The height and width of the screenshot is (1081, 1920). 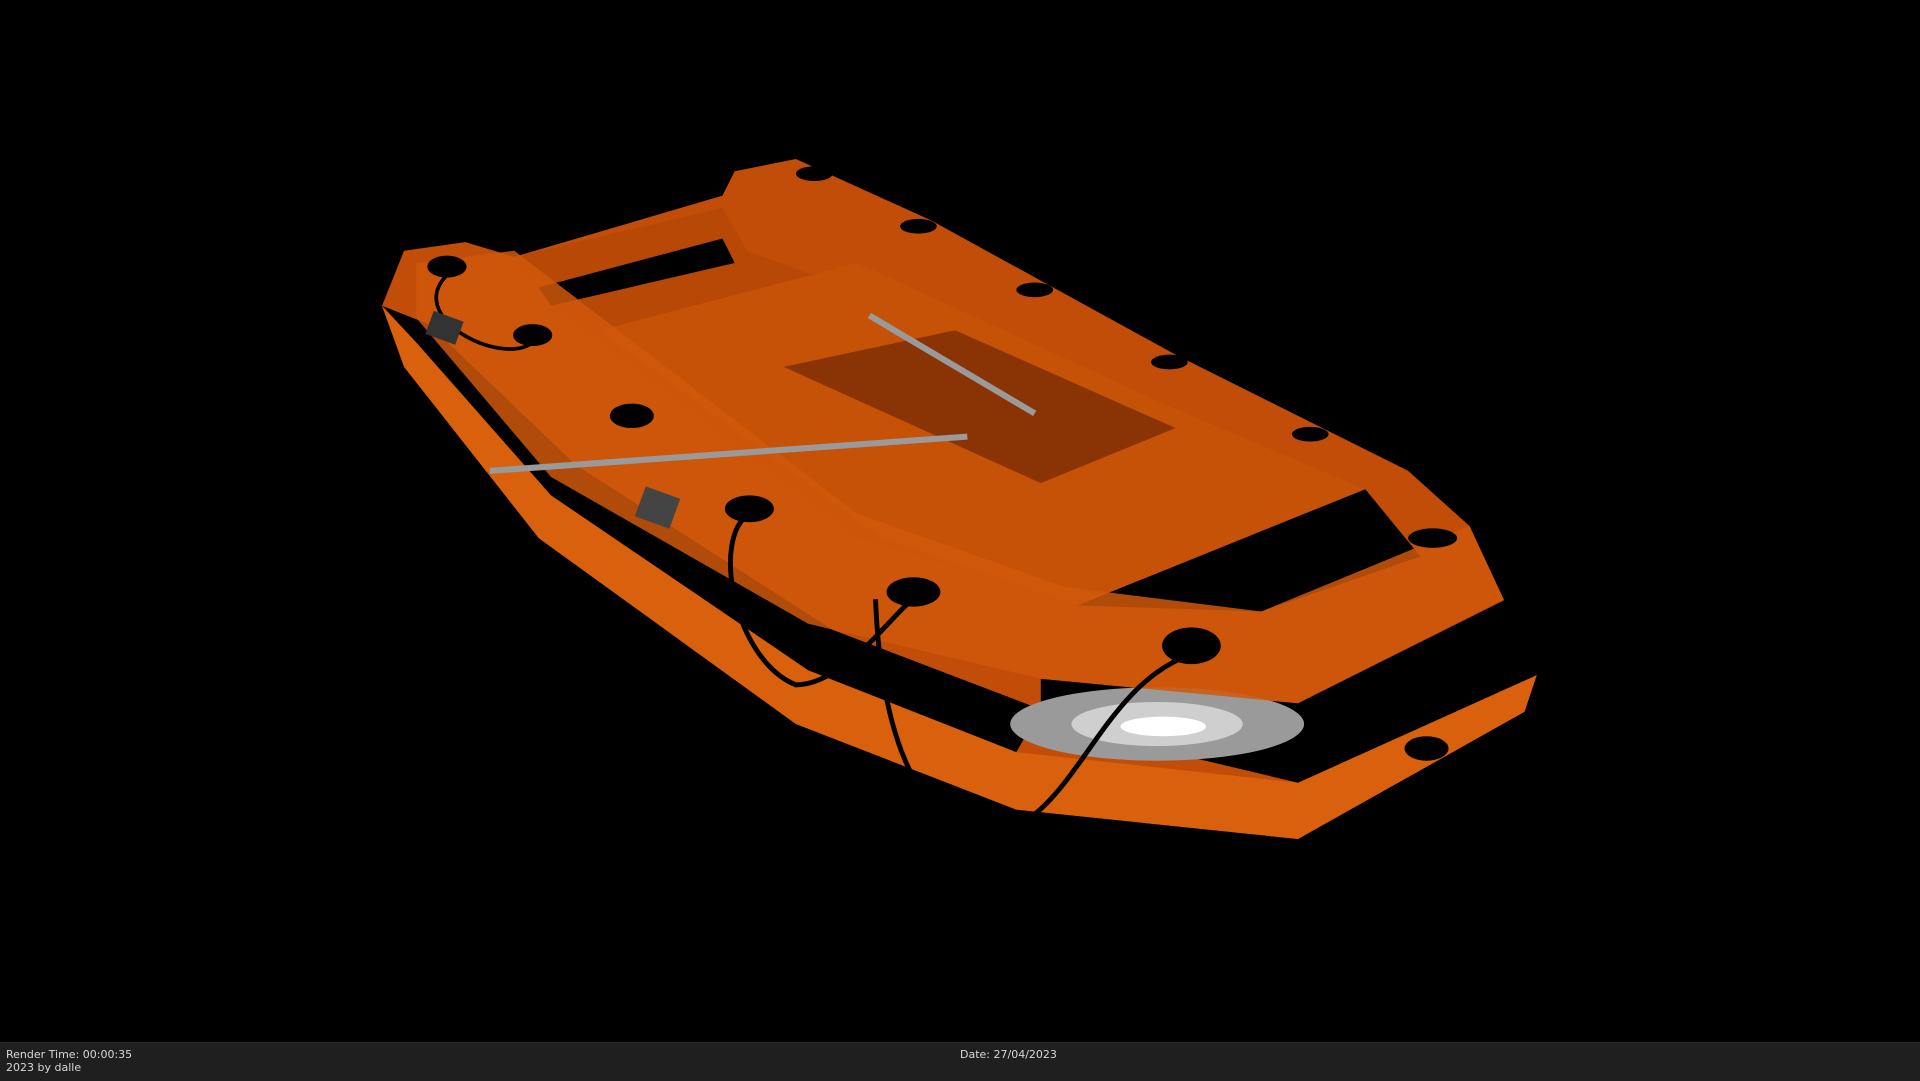 What do you see at coordinates (1008, 1054) in the screenshot?
I see `date-label: Date: 27/04/2023` at bounding box center [1008, 1054].